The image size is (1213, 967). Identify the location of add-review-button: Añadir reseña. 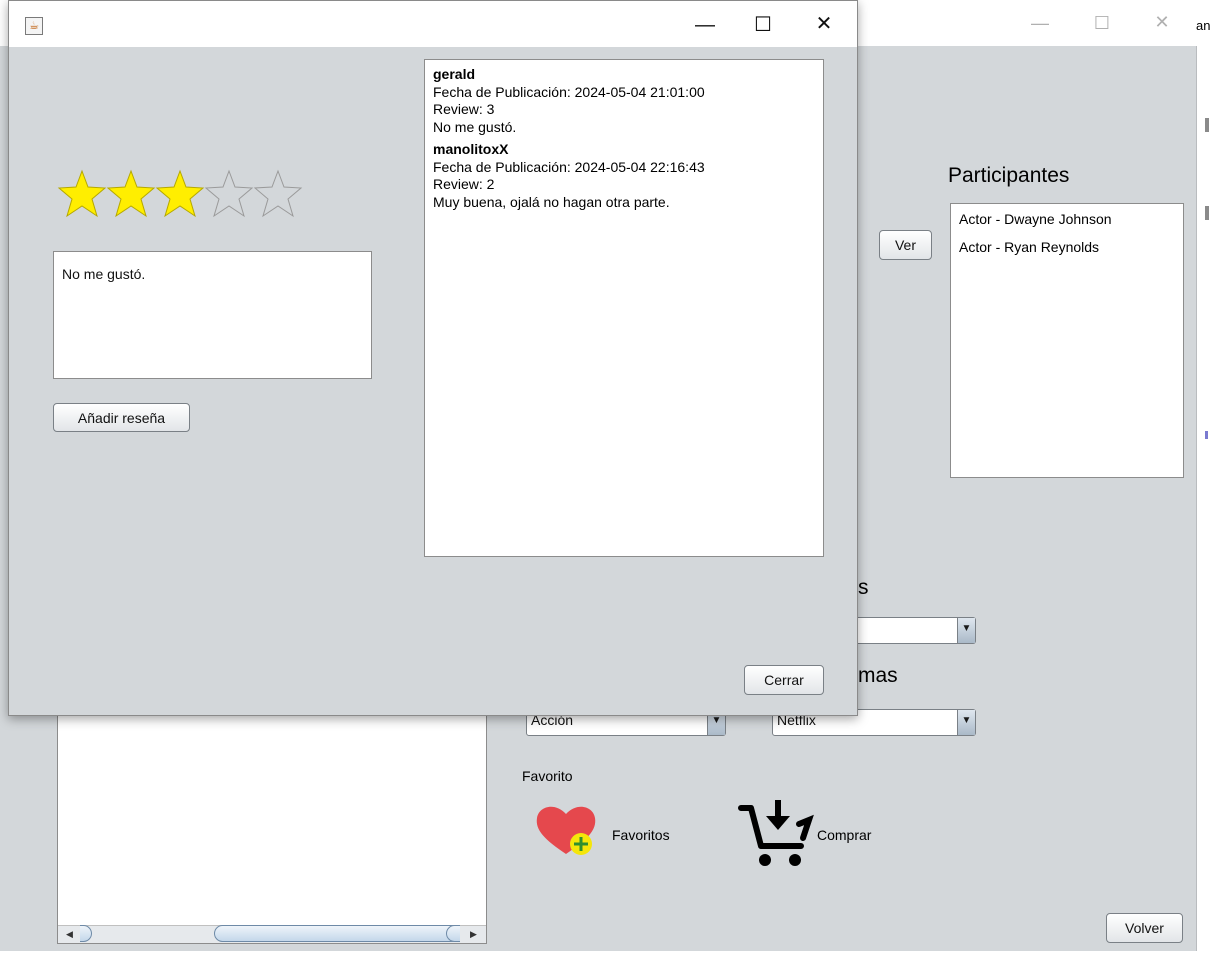
(121, 417).